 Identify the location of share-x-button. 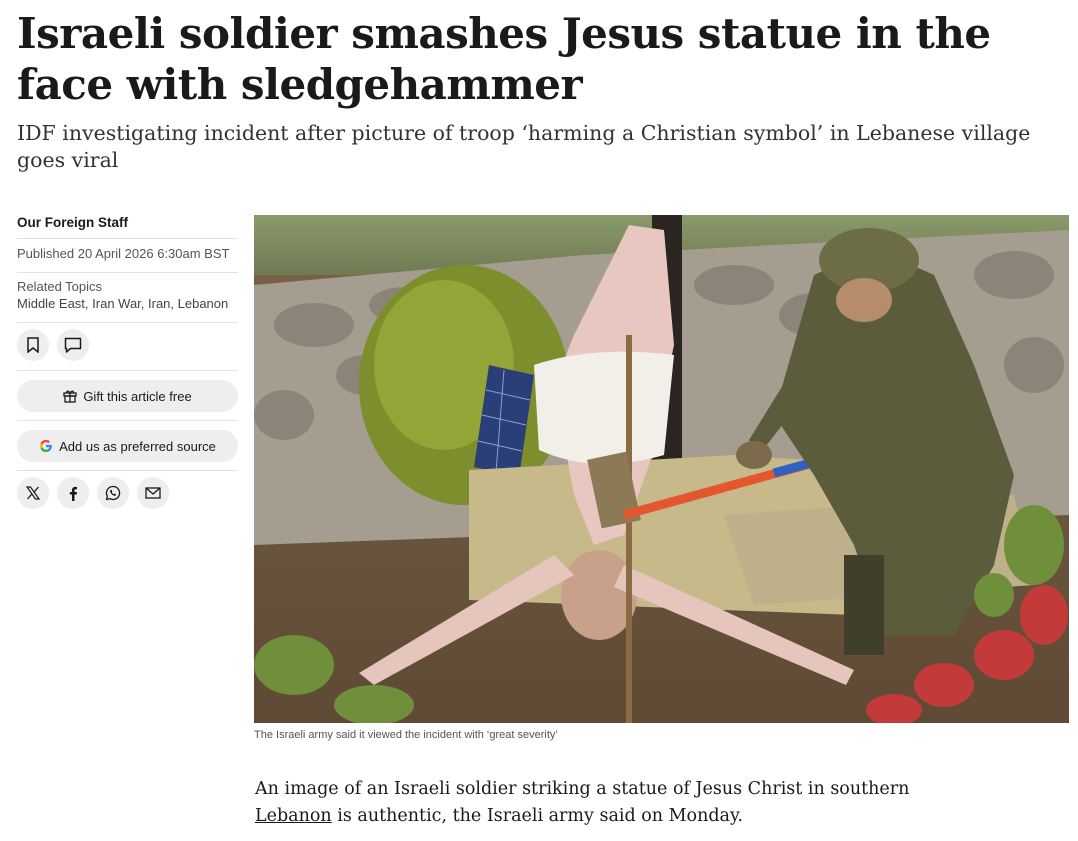
(33, 493).